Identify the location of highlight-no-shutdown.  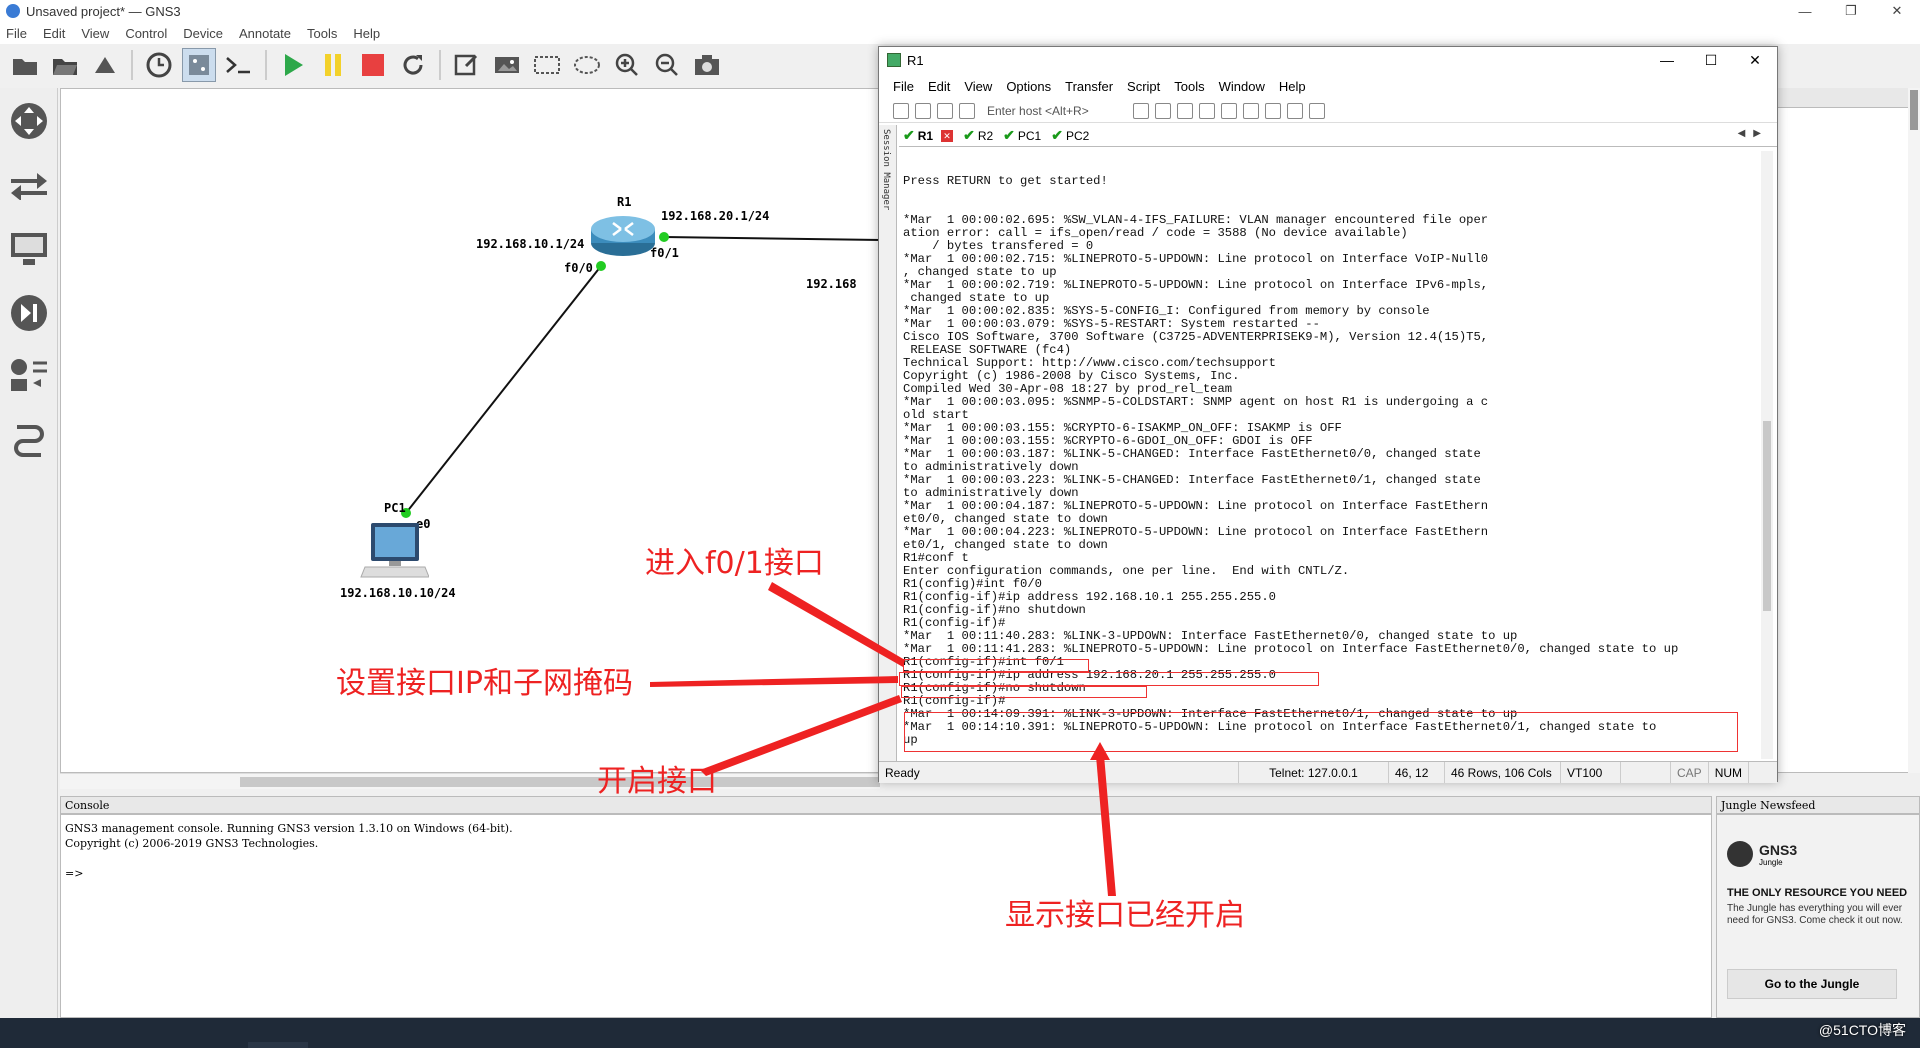
(1024, 692).